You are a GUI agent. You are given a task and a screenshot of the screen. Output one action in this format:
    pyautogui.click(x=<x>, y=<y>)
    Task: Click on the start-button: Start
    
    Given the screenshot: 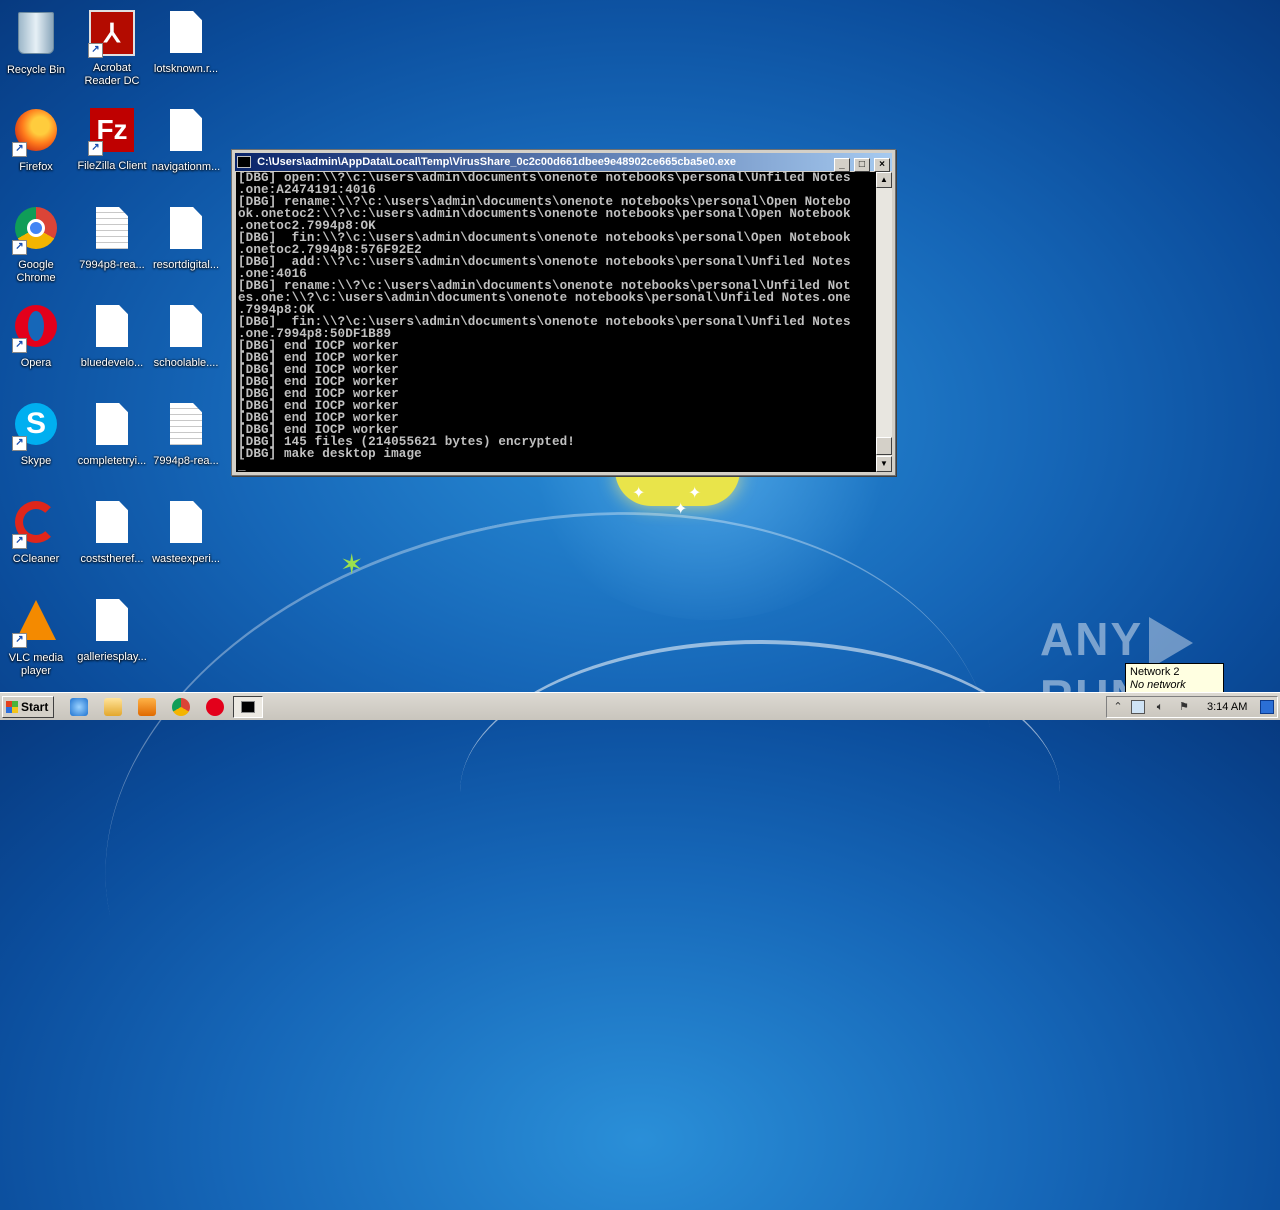 What is the action you would take?
    pyautogui.click(x=28, y=707)
    